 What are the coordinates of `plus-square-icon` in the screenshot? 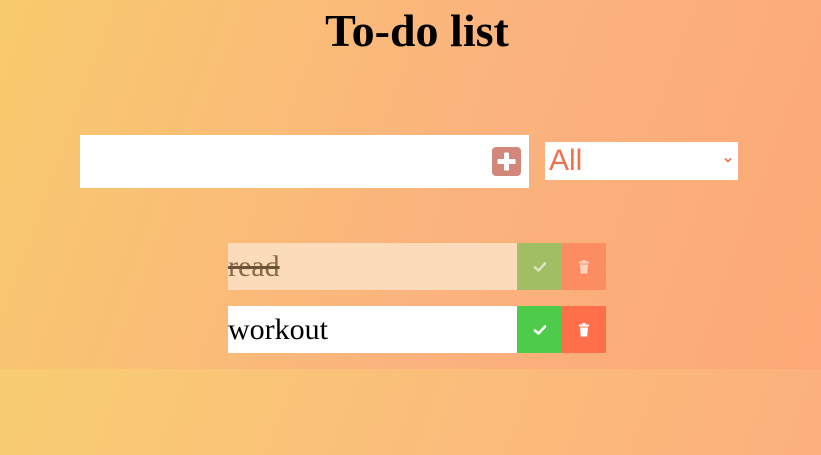 It's located at (506, 161).